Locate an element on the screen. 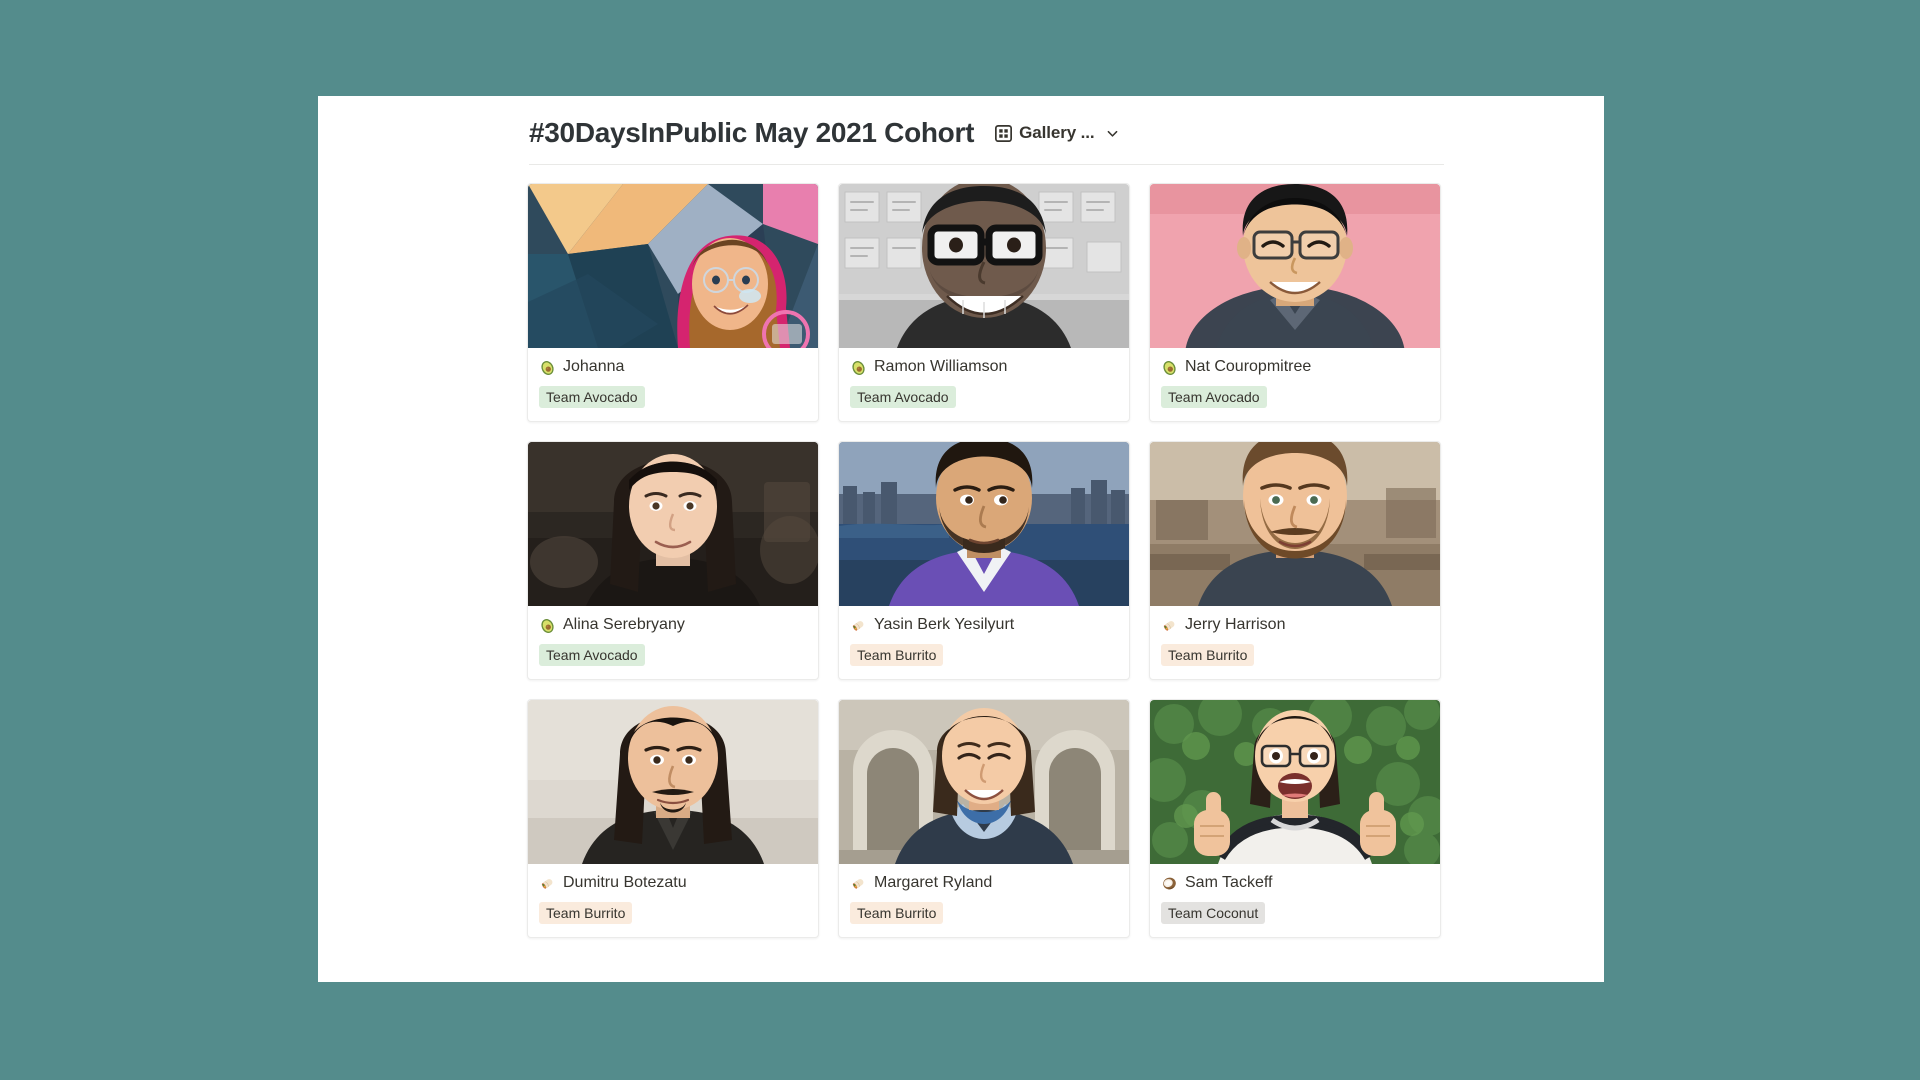  card-body: Jerry Harrison Team Burrito is located at coordinates (1295, 642).